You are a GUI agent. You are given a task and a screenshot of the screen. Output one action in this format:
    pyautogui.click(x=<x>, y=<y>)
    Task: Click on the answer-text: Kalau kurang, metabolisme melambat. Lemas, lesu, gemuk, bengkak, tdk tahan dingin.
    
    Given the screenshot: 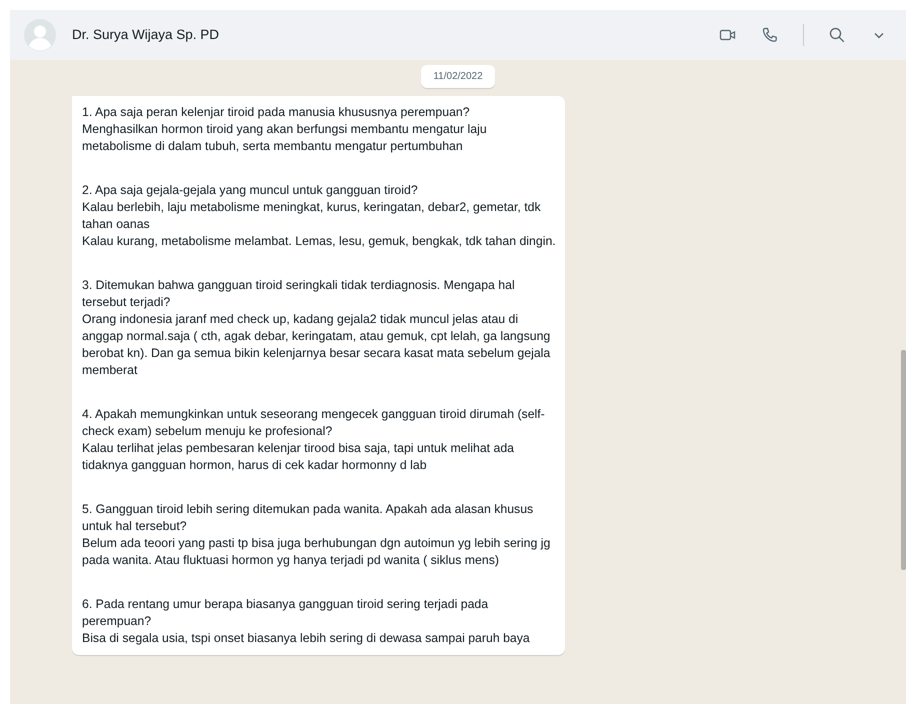 What is the action you would take?
    pyautogui.click(x=319, y=241)
    